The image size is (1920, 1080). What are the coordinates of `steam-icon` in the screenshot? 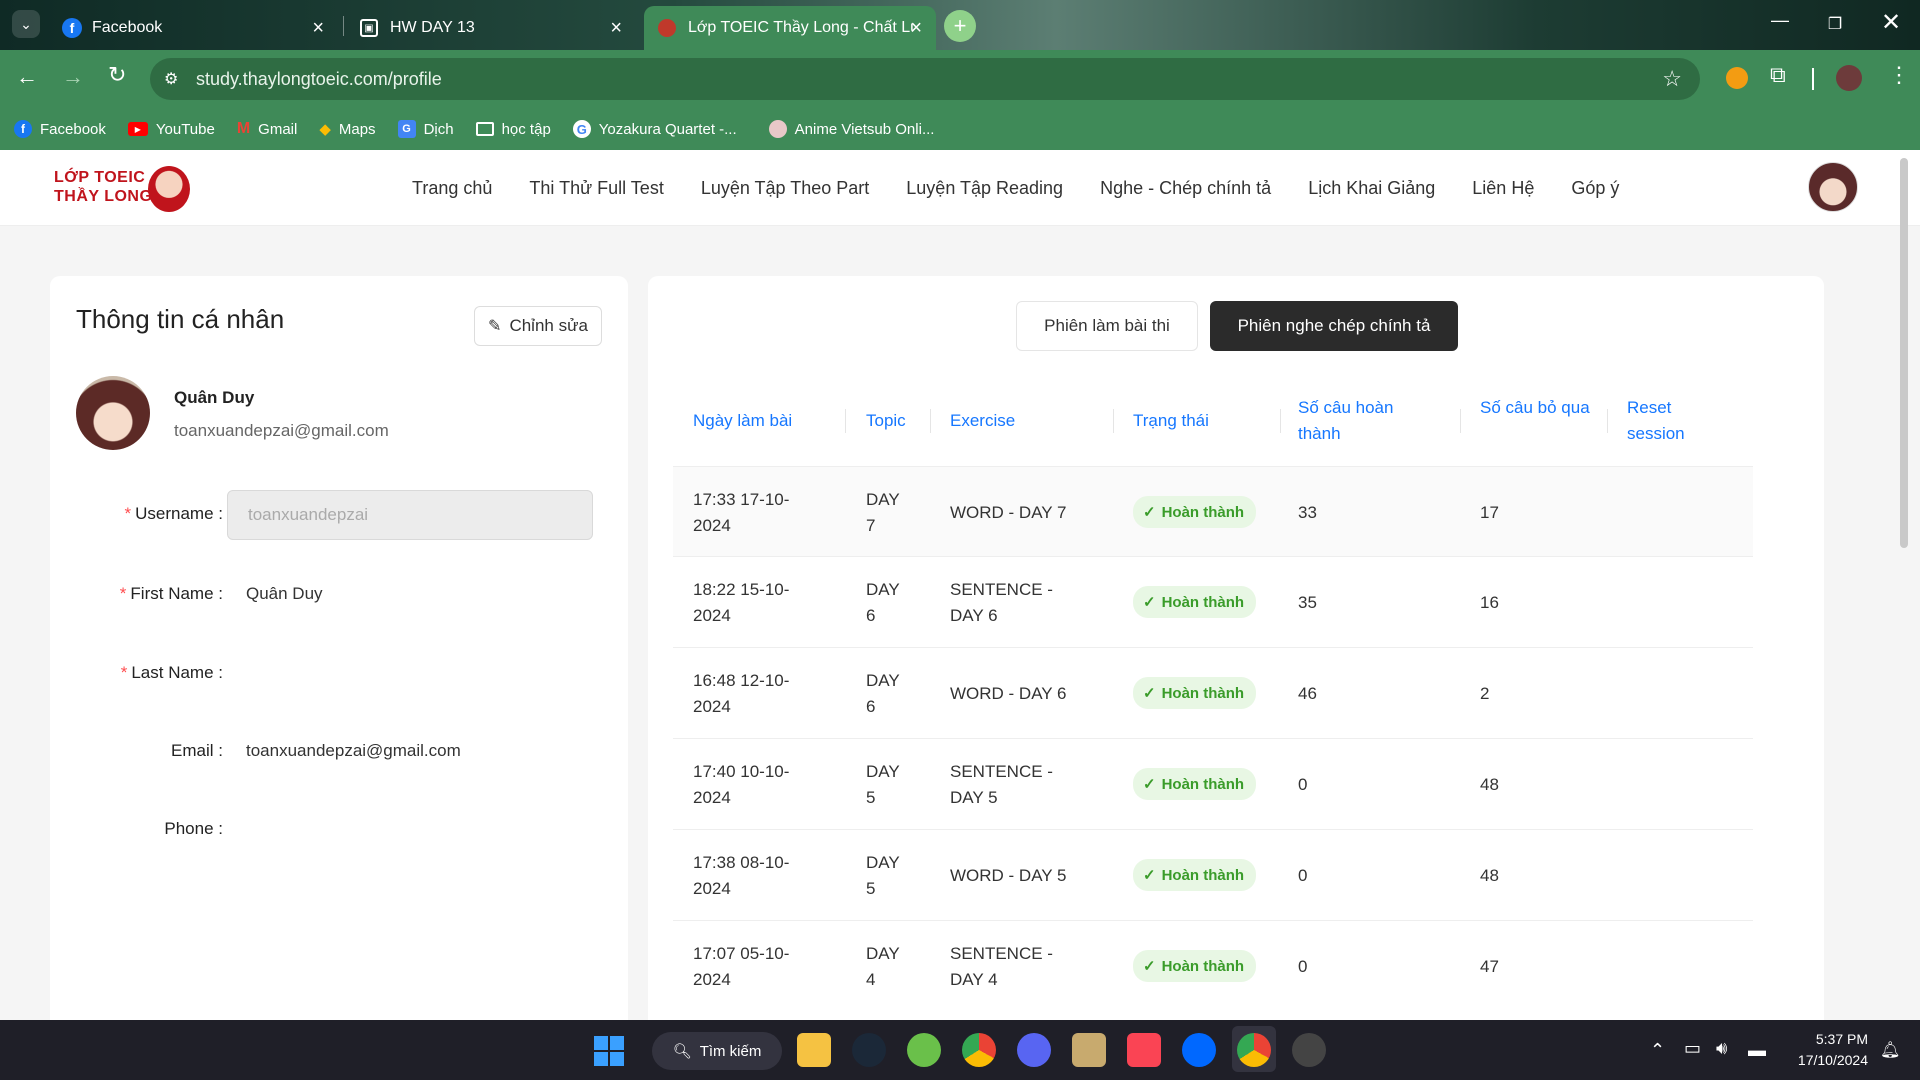 It's located at (869, 1050).